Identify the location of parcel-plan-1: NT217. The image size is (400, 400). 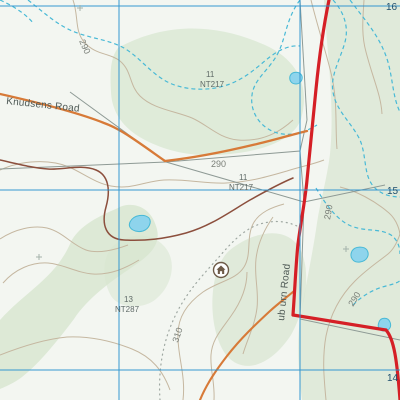
(212, 84).